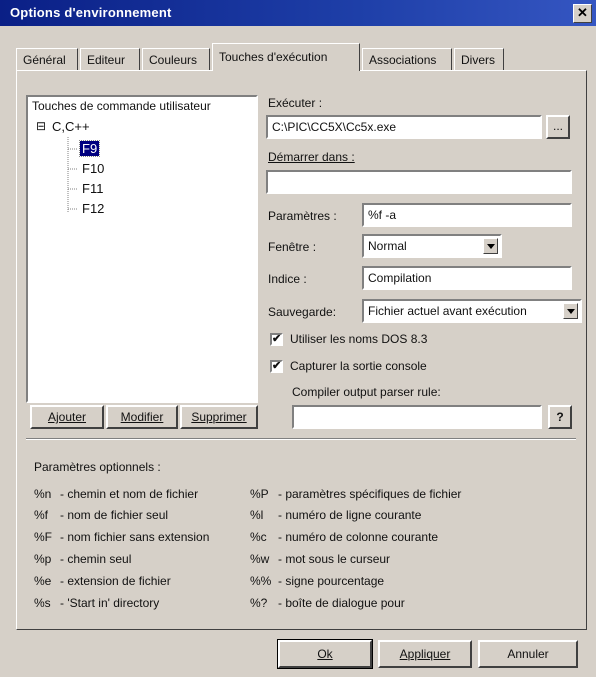 Image resolution: width=596 pixels, height=677 pixels. I want to click on tab-editeur: Editeur, so click(110, 59).